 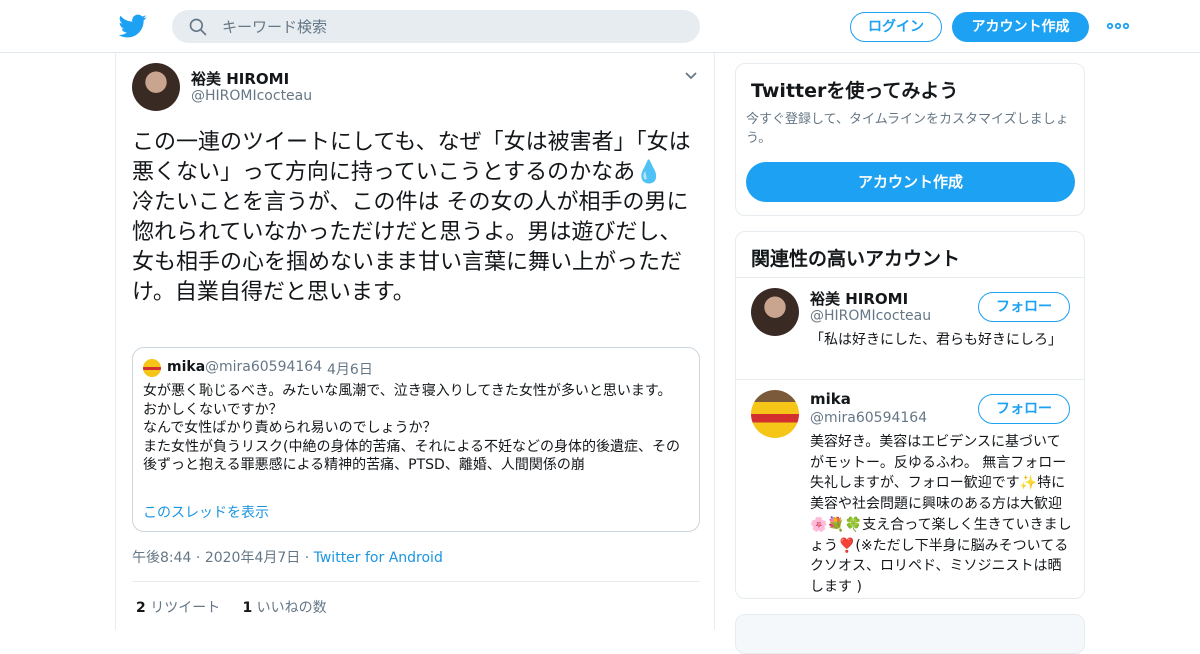 What do you see at coordinates (231, 607) in the screenshot?
I see `tweet-stats: 2 リツイート 1 いいねの数` at bounding box center [231, 607].